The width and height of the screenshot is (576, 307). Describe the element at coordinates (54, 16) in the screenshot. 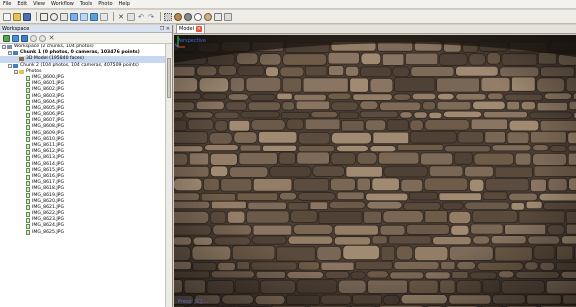

I see `select-circle-icon` at that location.